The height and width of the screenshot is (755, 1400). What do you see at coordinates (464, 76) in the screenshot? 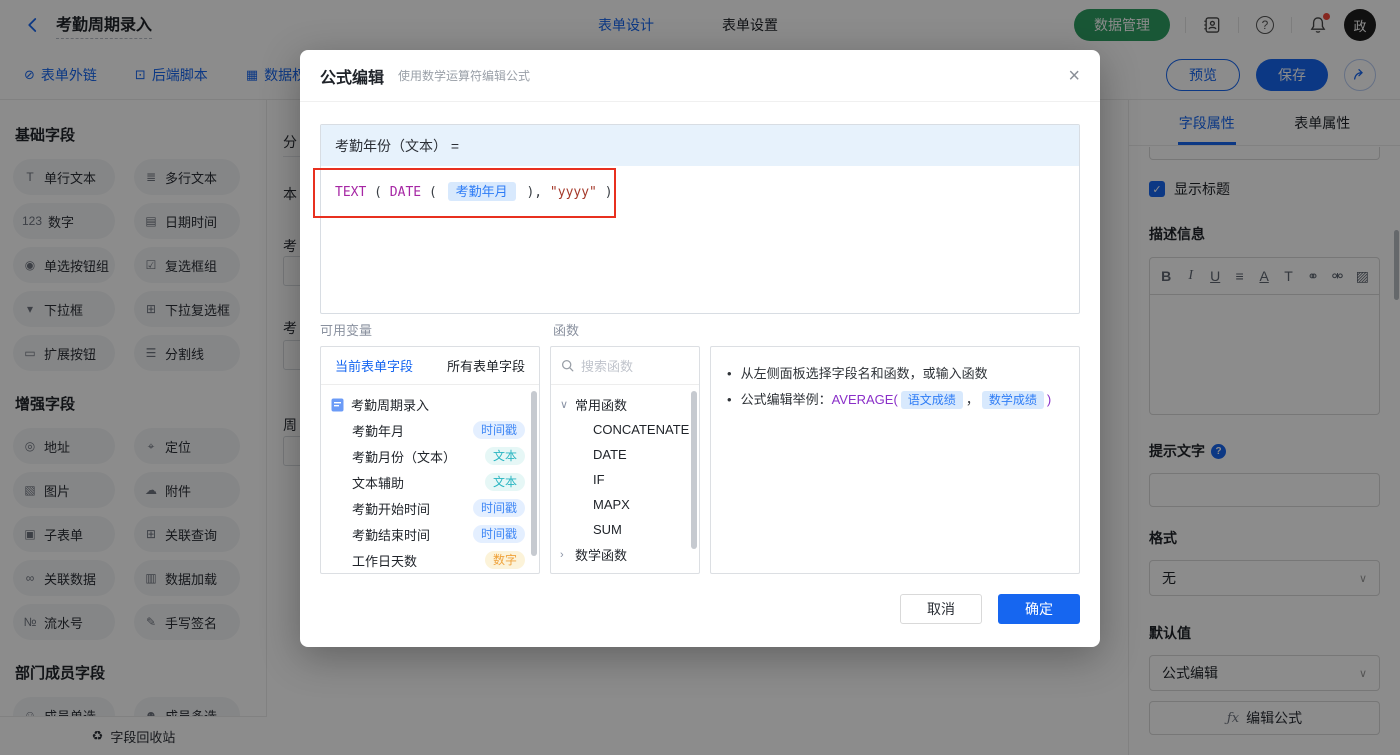
I see `modal-subtitle: 使用数学运算符编辑公式` at bounding box center [464, 76].